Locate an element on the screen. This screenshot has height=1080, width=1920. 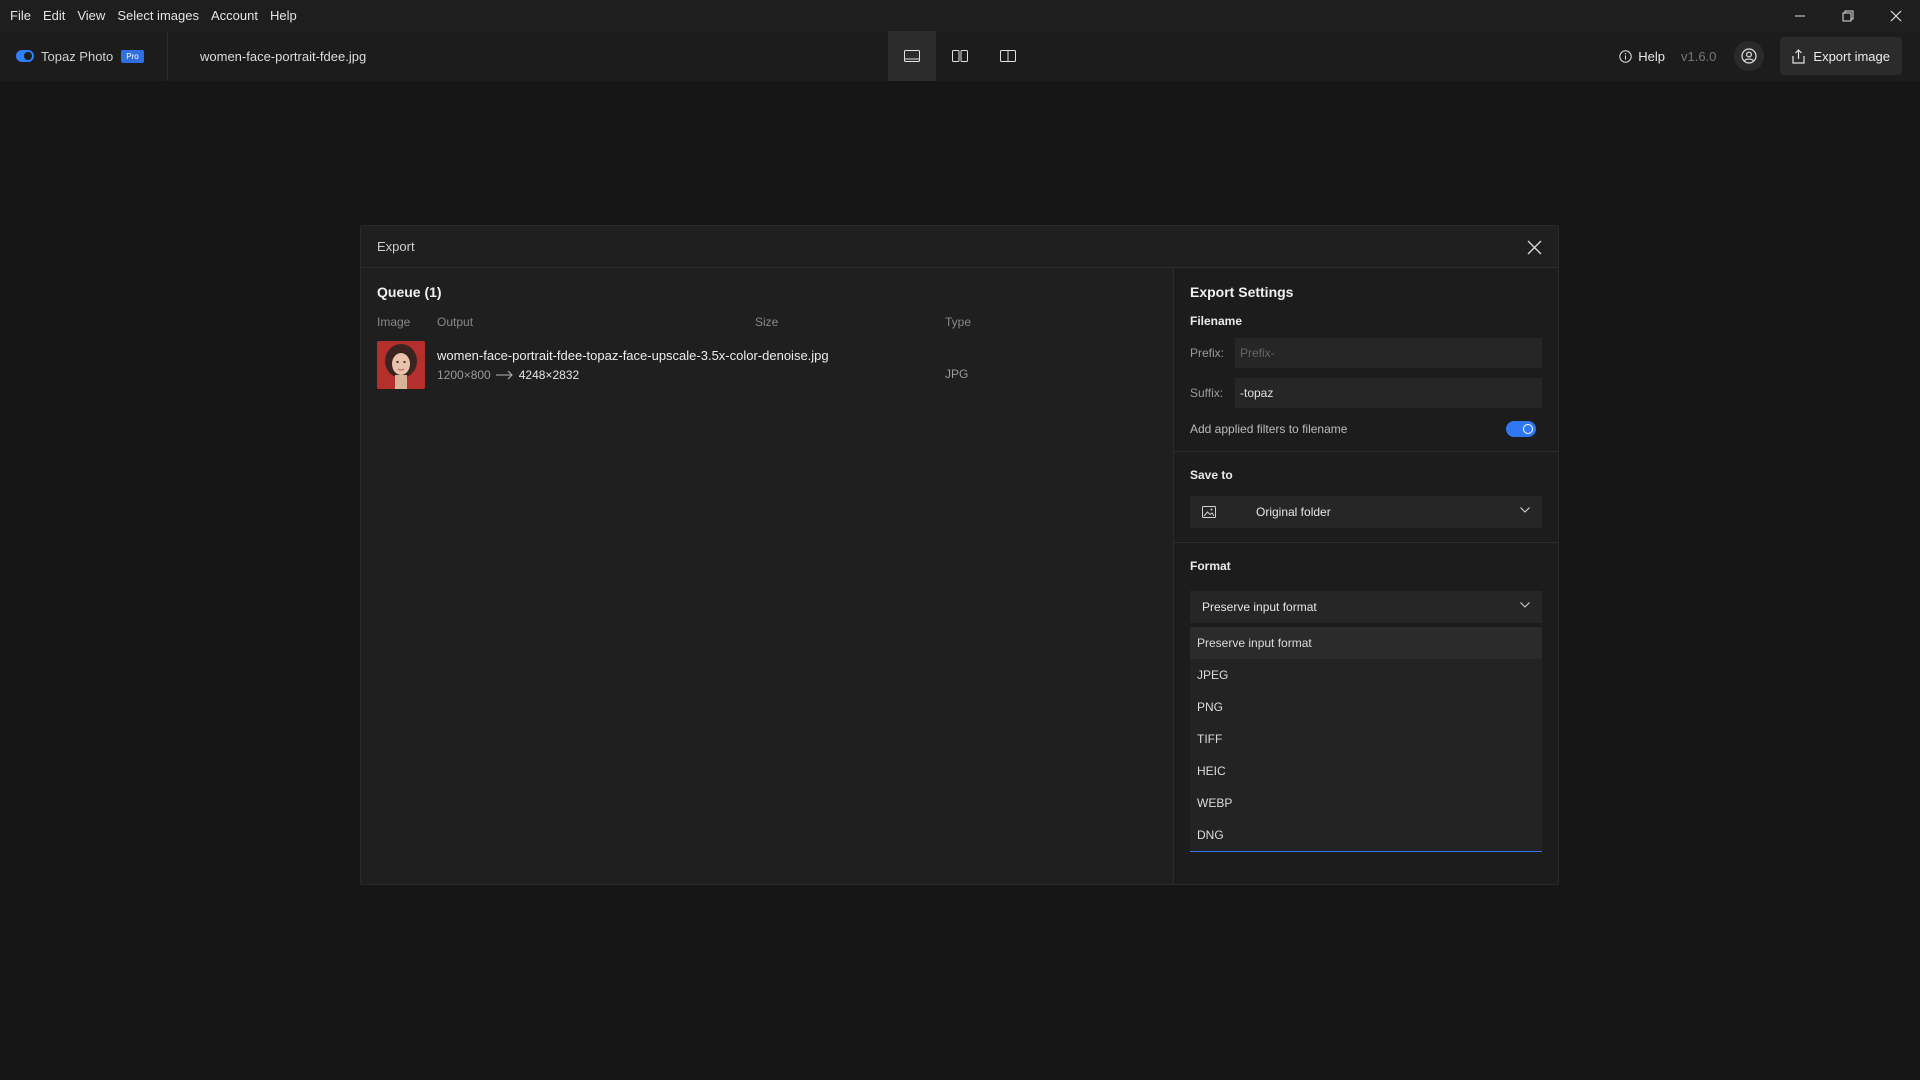
queue-header: Image Output Size Type is located at coordinates (767, 322).